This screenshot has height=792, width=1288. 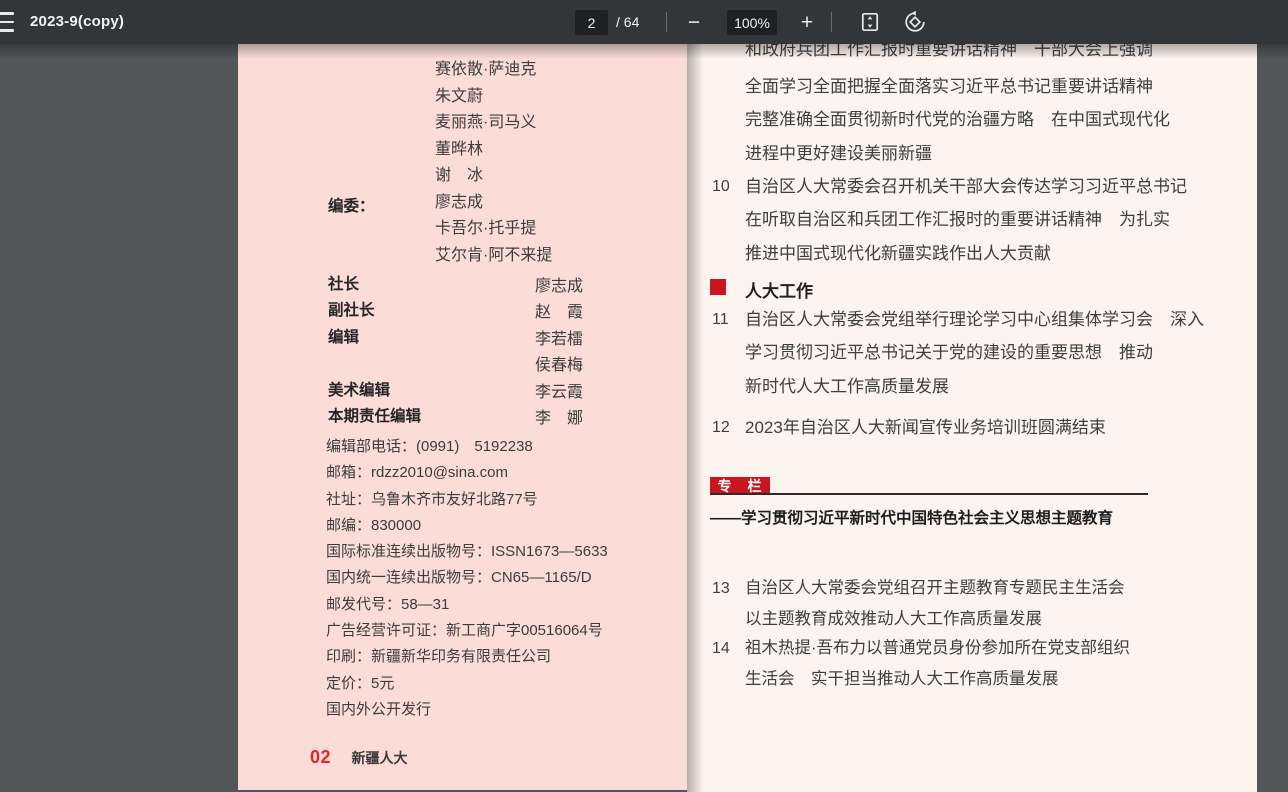 What do you see at coordinates (870, 22) in the screenshot?
I see `fit-to-page-icon` at bounding box center [870, 22].